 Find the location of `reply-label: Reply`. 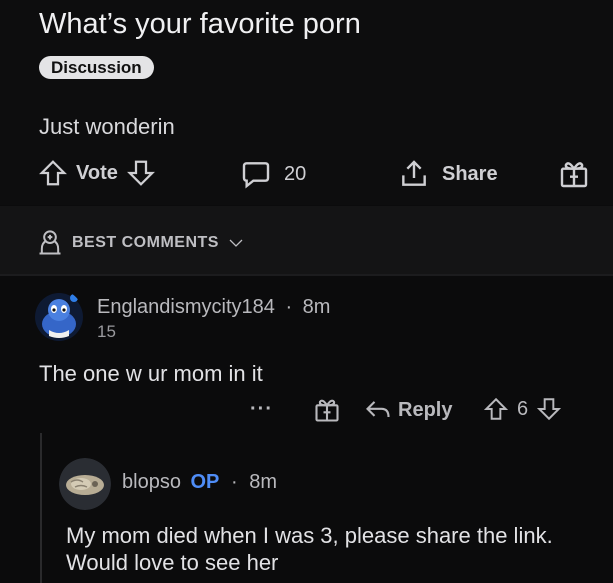

reply-label: Reply is located at coordinates (425, 409).